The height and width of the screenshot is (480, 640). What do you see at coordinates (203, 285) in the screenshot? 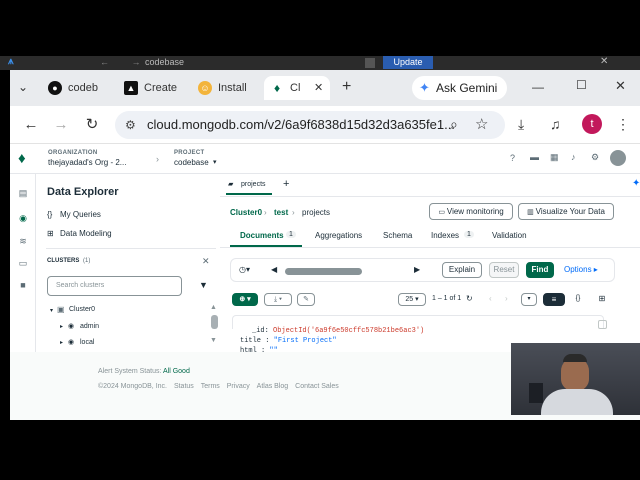
I see `filter-icon: ▼` at bounding box center [203, 285].